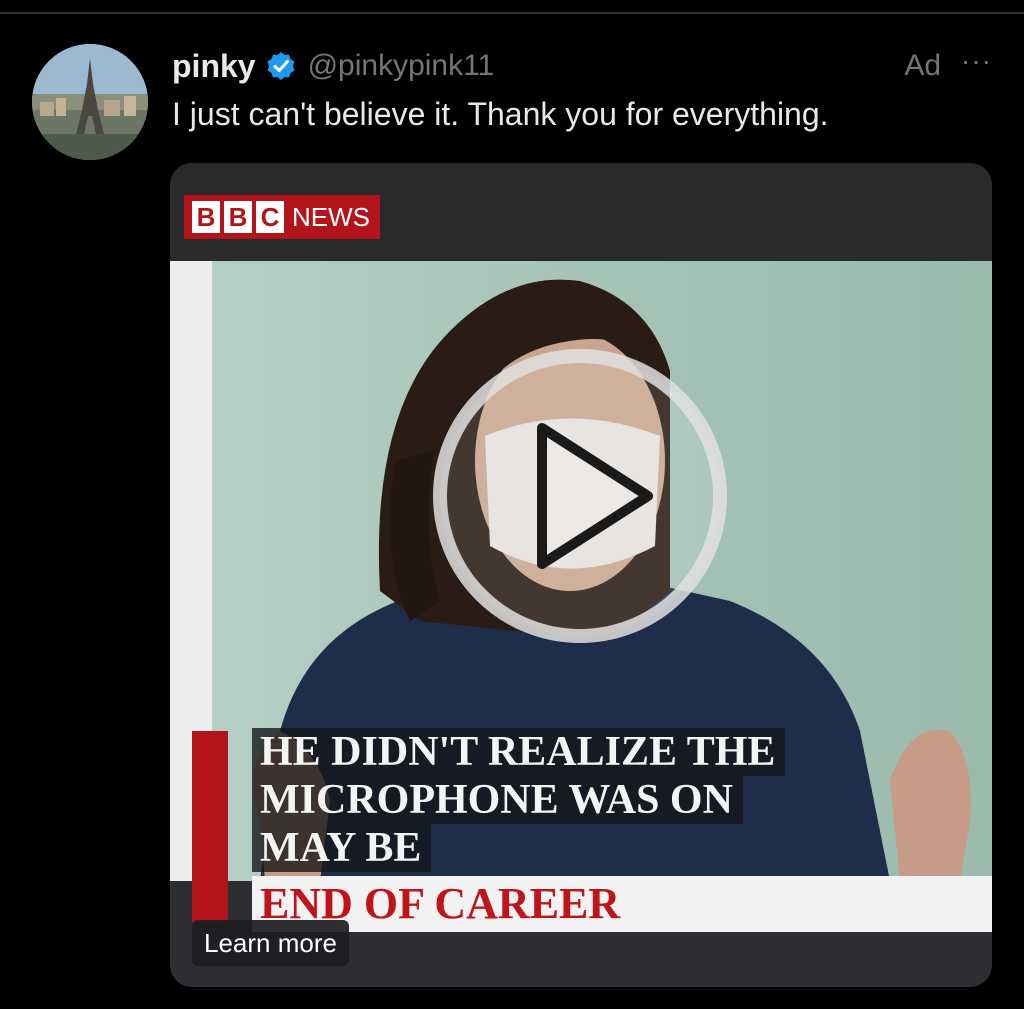 This screenshot has height=1009, width=1024. What do you see at coordinates (512, 13) in the screenshot?
I see `divider` at bounding box center [512, 13].